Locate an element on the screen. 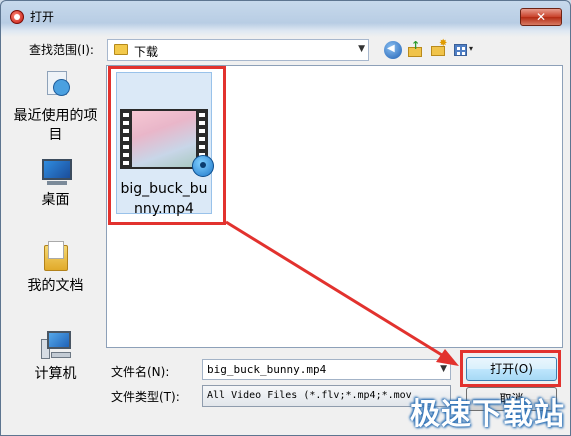 This screenshot has height=436, width=571. file-highlight-box is located at coordinates (167, 145).